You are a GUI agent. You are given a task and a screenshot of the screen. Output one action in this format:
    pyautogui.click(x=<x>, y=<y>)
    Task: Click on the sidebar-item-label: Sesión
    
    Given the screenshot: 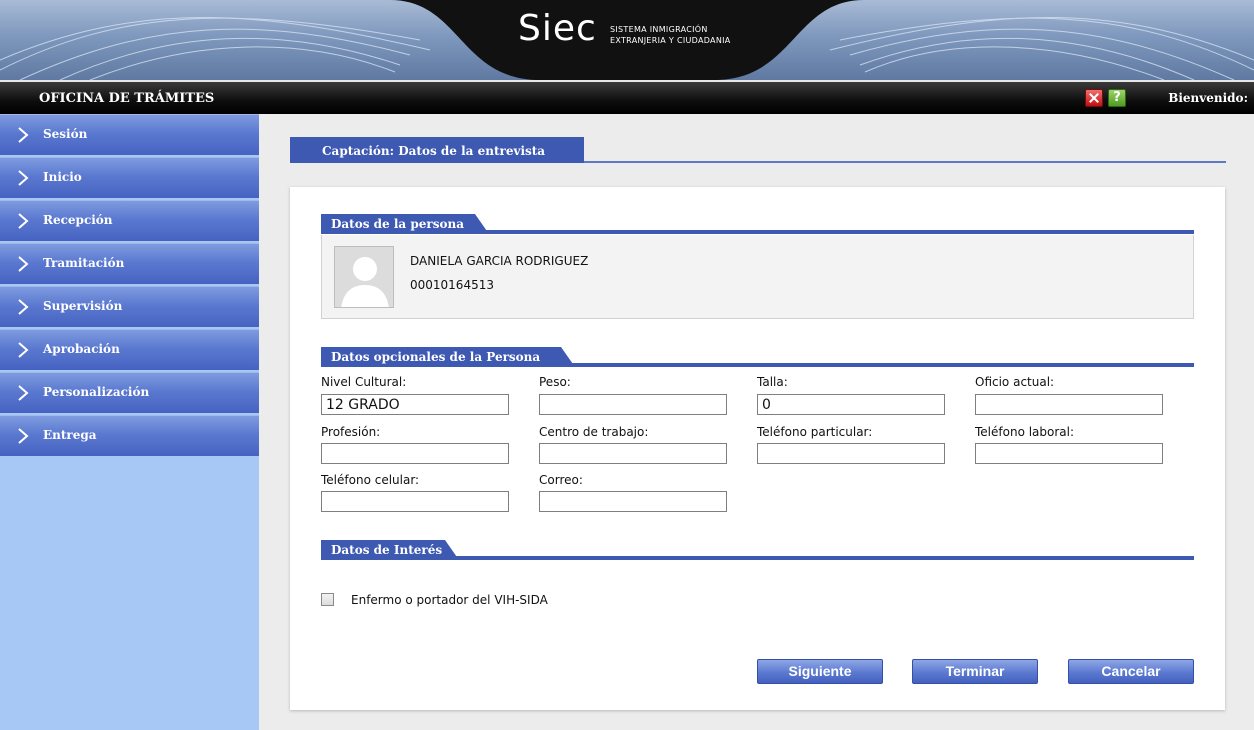 What is the action you would take?
    pyautogui.click(x=65, y=134)
    